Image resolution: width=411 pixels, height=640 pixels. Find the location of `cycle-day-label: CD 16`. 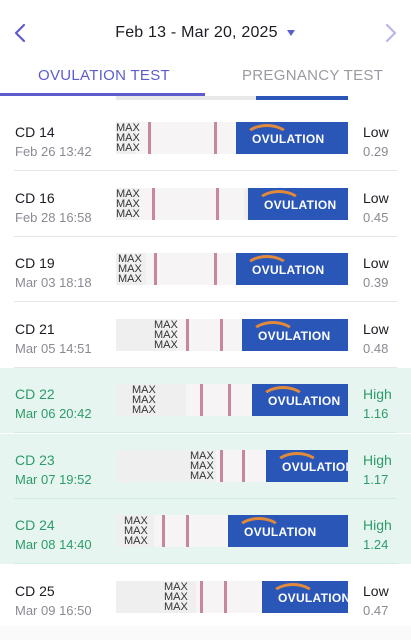

cycle-day-label: CD 16 is located at coordinates (35, 197).